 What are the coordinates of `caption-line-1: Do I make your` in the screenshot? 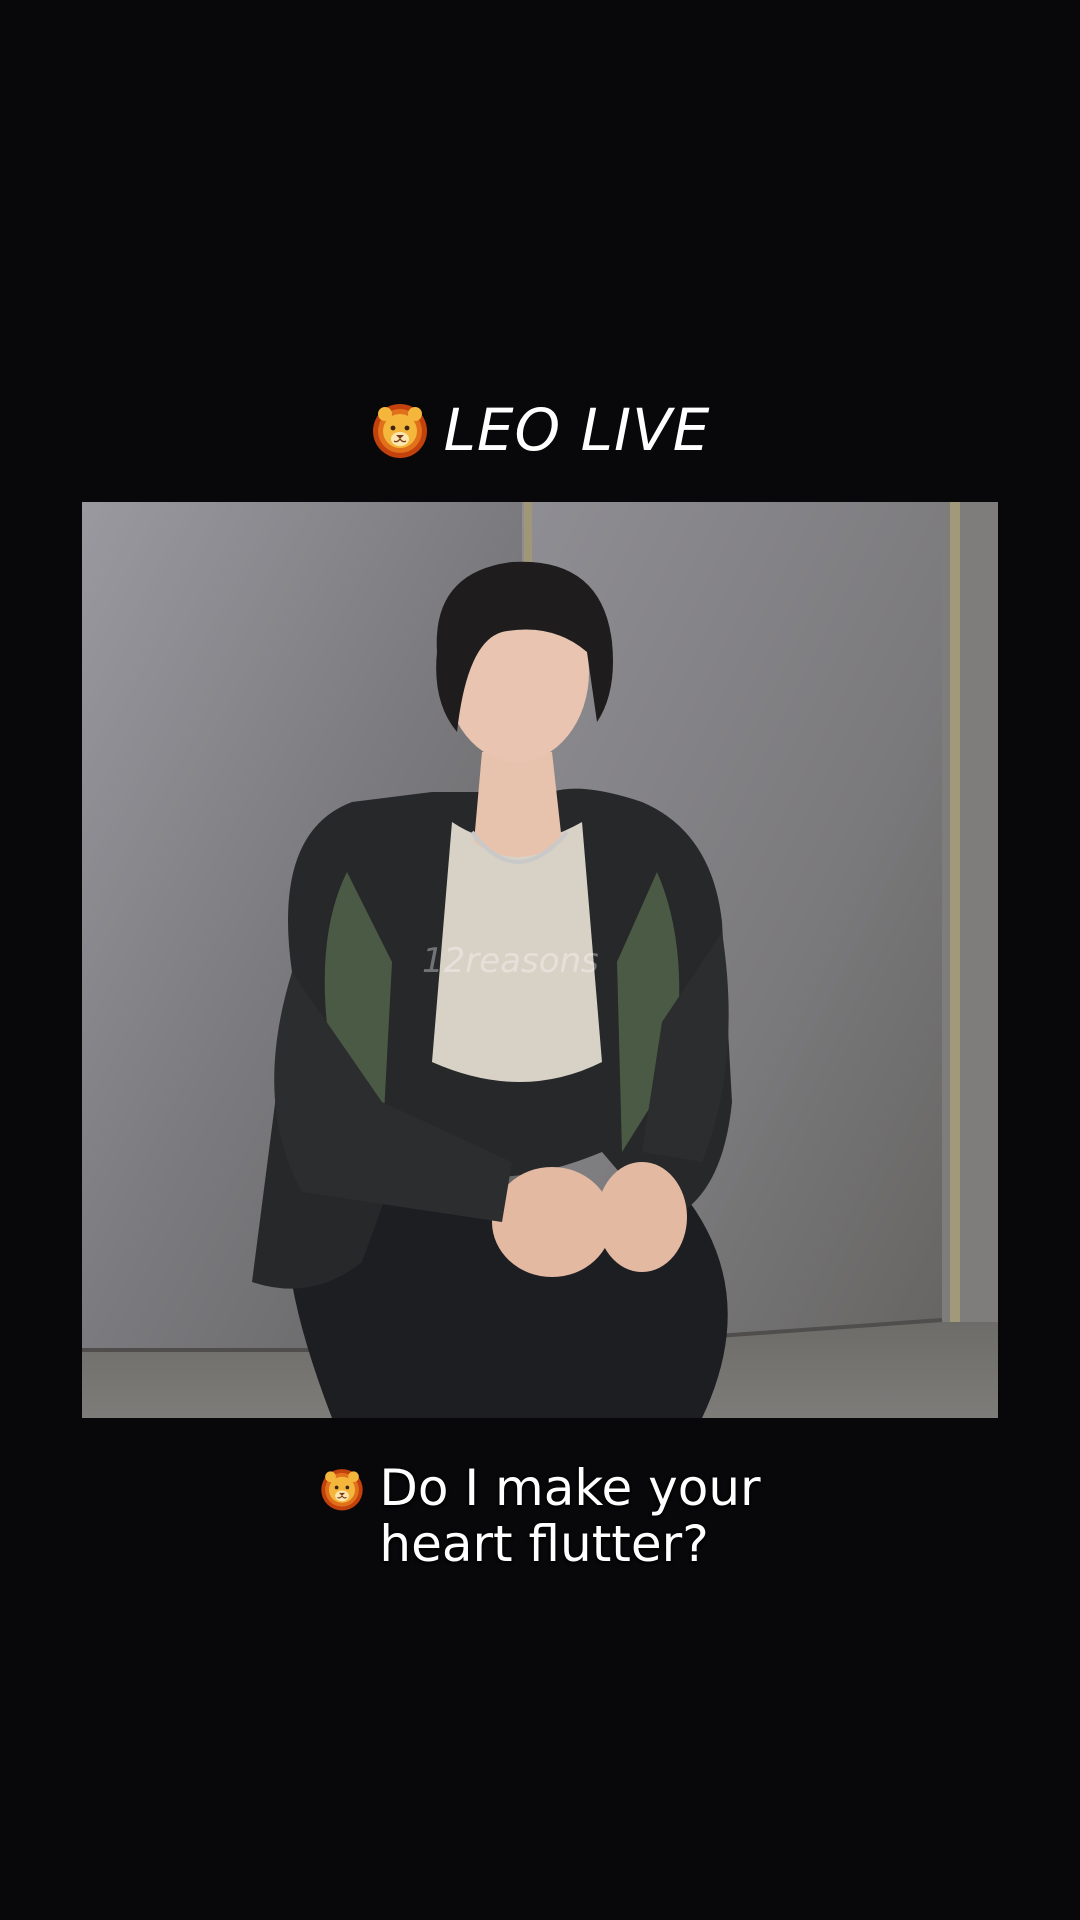 It's located at (570, 1488).